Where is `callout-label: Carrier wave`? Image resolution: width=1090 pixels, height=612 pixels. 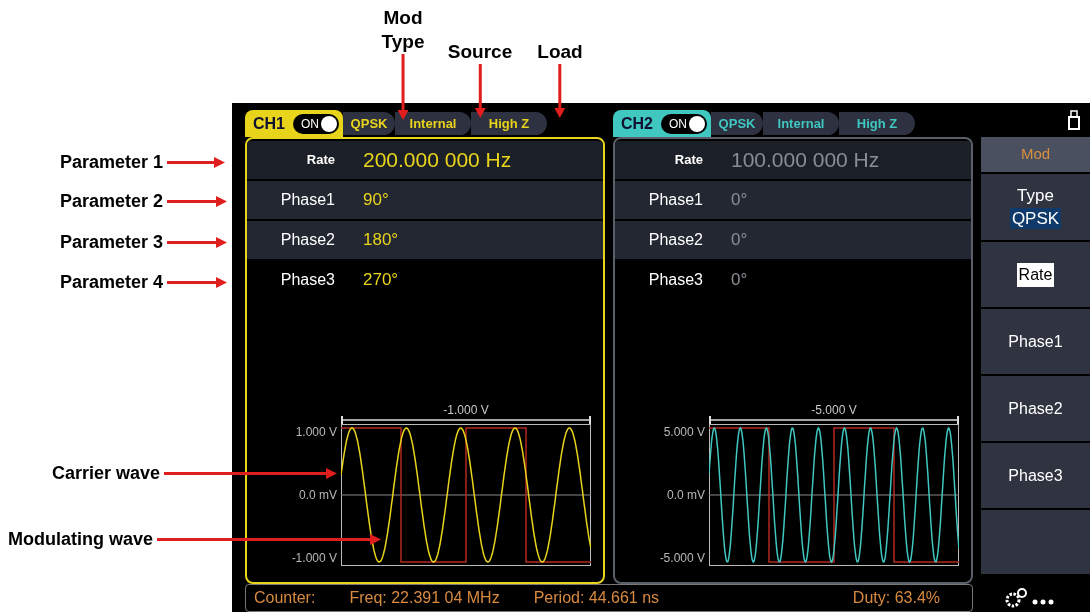 callout-label: Carrier wave is located at coordinates (107, 473).